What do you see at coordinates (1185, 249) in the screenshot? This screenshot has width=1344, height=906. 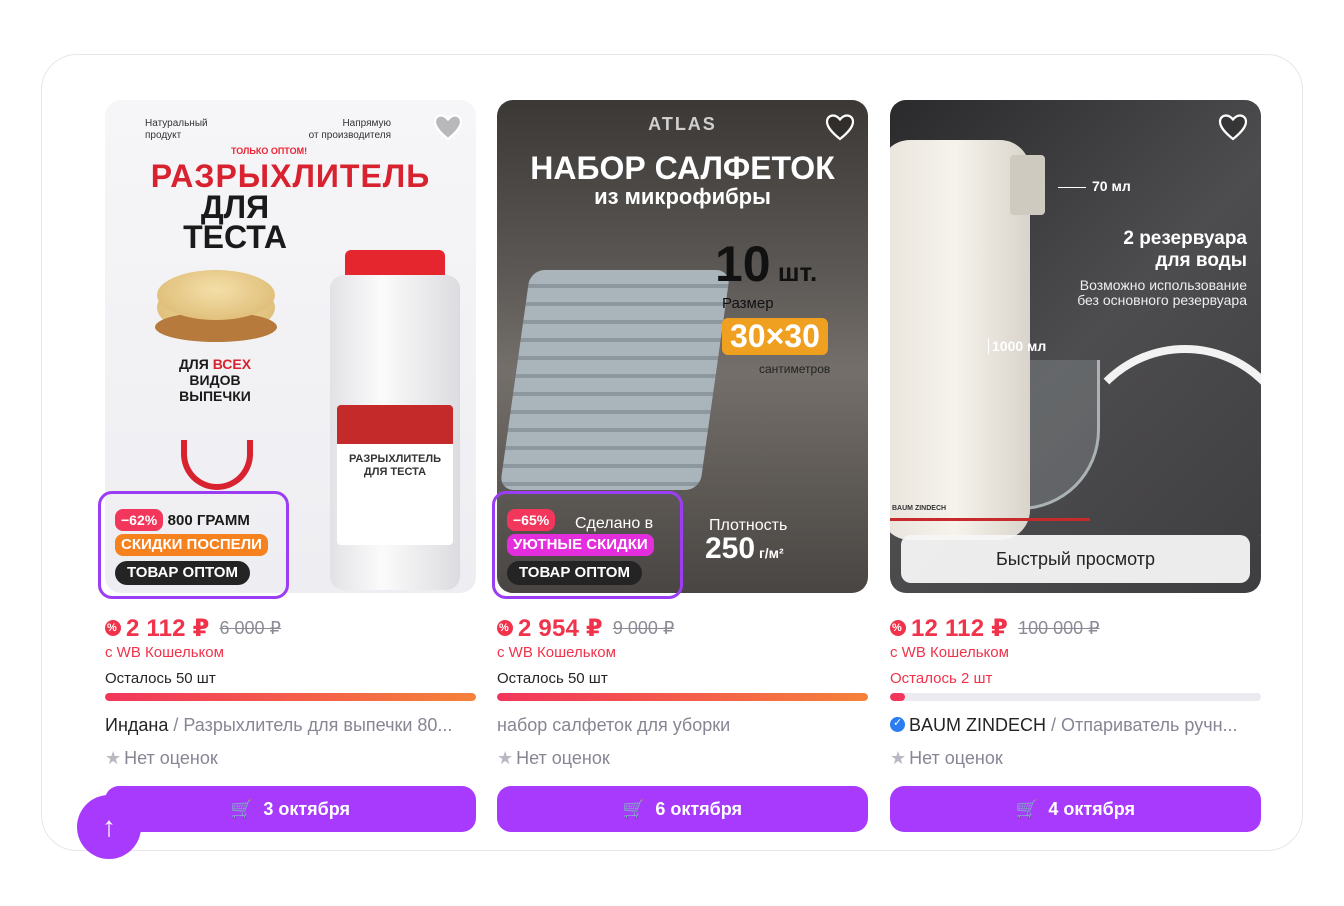 I see `image-headline: 2 резервуара для воды` at bounding box center [1185, 249].